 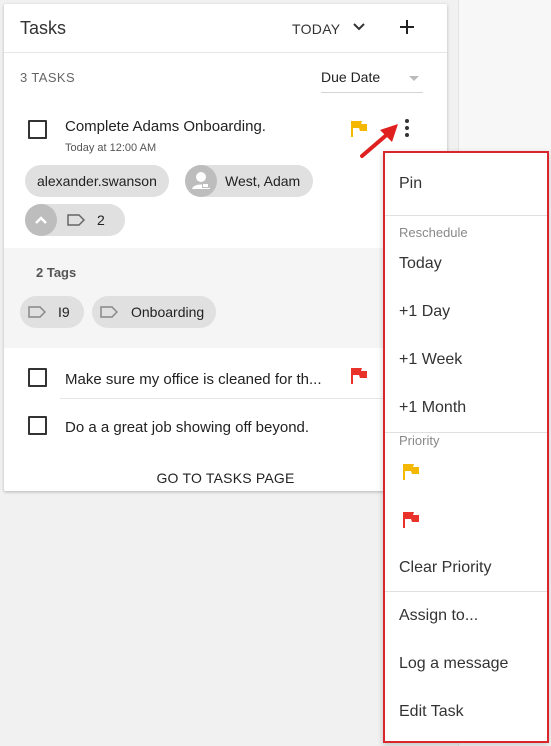 What do you see at coordinates (111, 148) in the screenshot?
I see `task-due-date: Today at 12:00 AM` at bounding box center [111, 148].